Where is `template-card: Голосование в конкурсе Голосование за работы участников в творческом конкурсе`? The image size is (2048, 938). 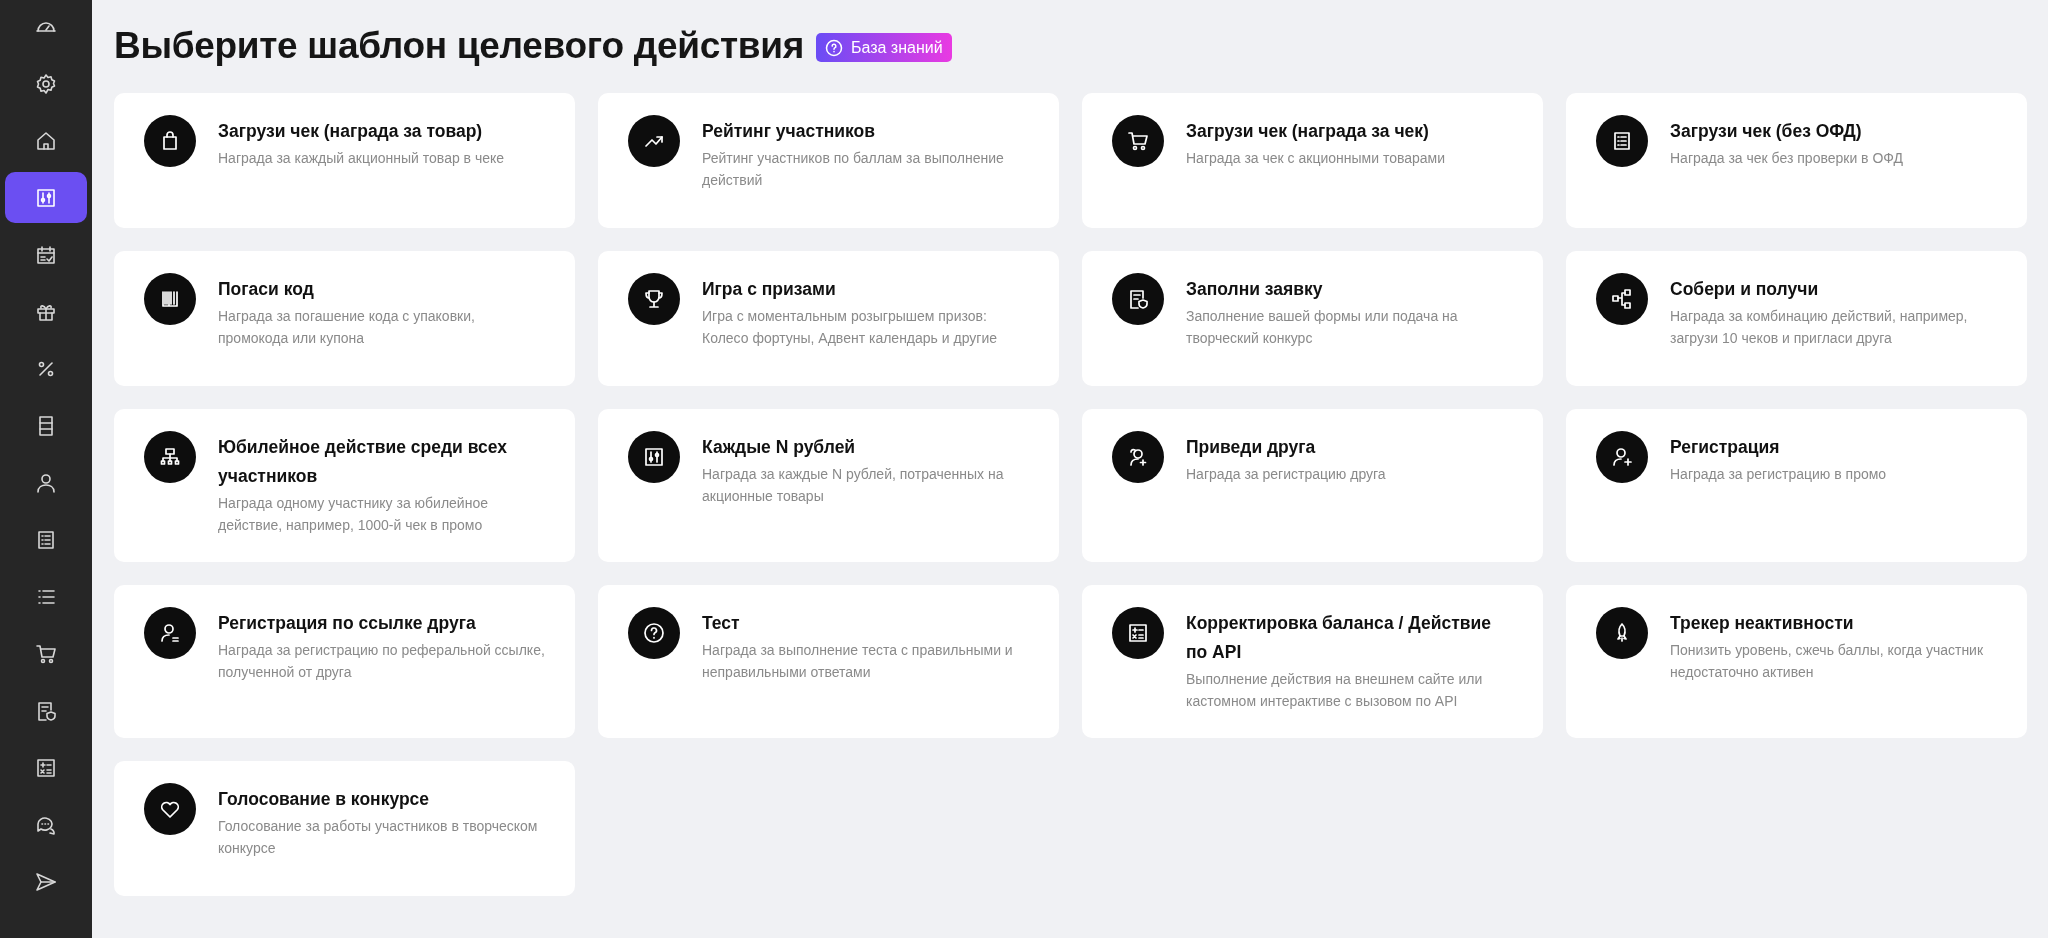
template-card: Голосование в конкурсе Голосование за работы участников в творческом конкурсе is located at coordinates (344, 828).